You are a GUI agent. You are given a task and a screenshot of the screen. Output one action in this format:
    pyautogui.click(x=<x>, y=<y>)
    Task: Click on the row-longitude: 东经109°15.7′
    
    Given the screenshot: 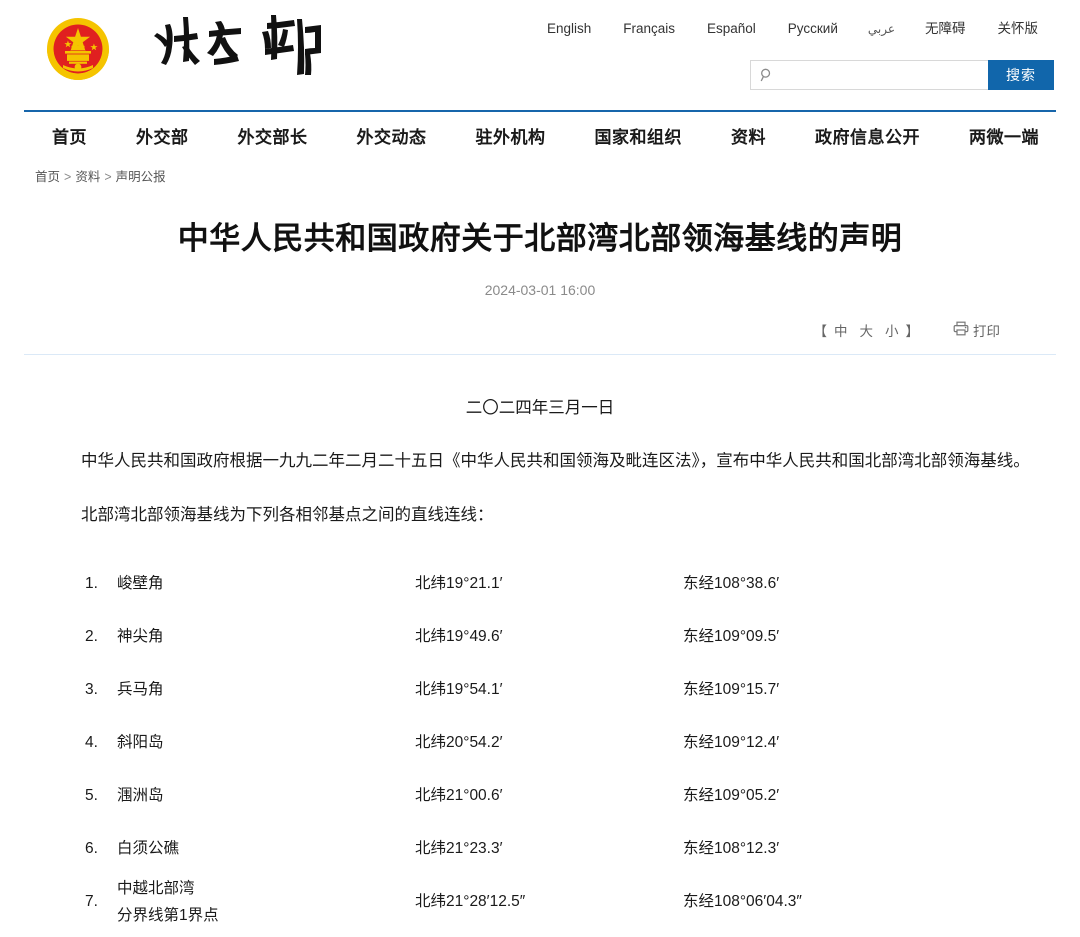 What is the action you would take?
    pyautogui.click(x=731, y=689)
    